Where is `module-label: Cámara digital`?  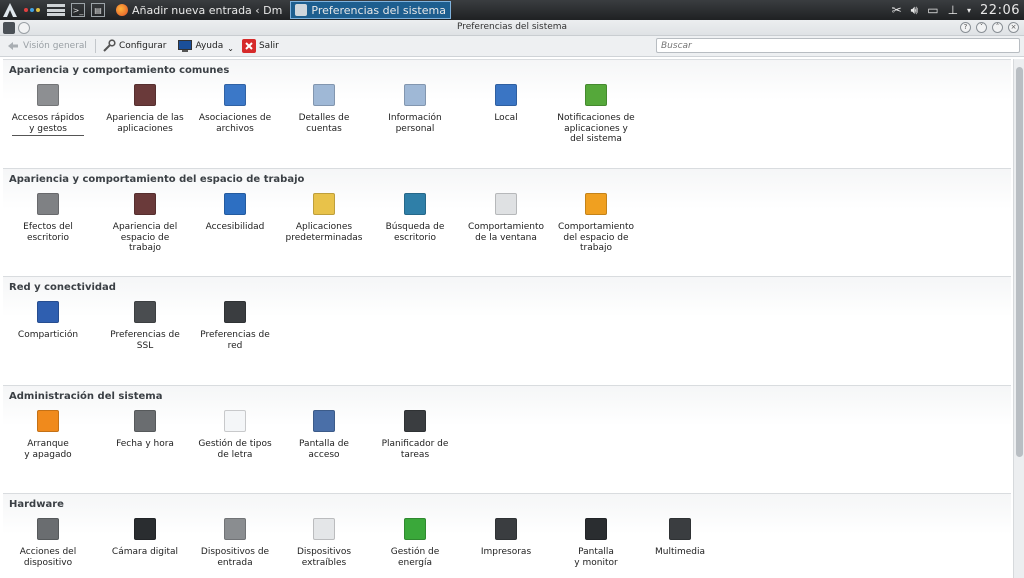
module-label: Cámara digital is located at coordinates (145, 552).